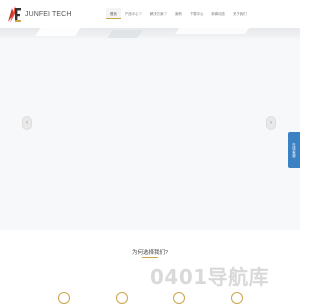  I want to click on watermark-text: 0401导航库, so click(210, 276).